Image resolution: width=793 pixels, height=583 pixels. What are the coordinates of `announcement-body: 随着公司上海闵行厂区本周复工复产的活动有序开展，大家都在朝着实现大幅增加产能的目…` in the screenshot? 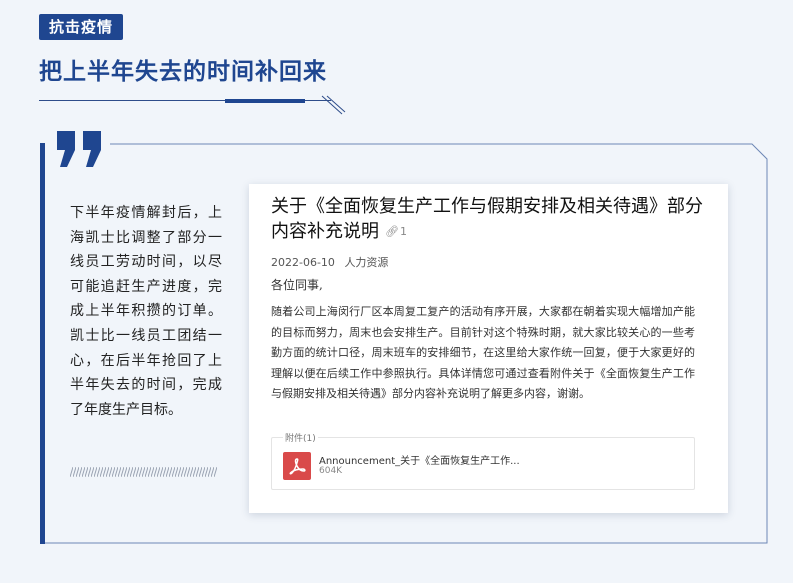 It's located at (483, 352).